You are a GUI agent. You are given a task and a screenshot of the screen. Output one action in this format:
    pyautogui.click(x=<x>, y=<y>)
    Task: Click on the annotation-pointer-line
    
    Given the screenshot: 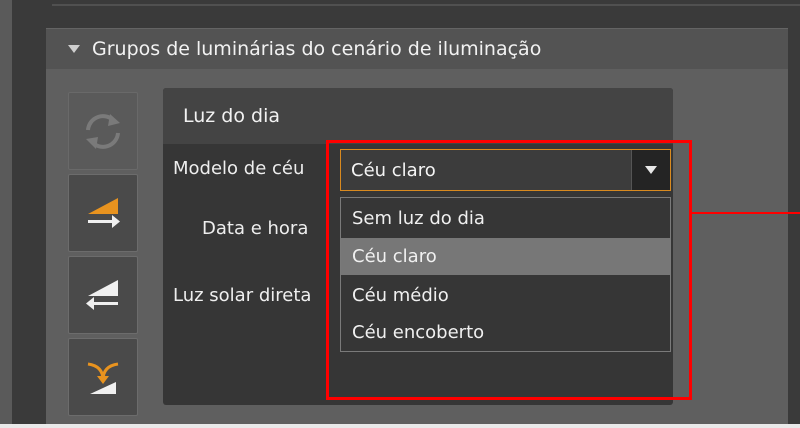 What is the action you would take?
    pyautogui.click(x=746, y=213)
    